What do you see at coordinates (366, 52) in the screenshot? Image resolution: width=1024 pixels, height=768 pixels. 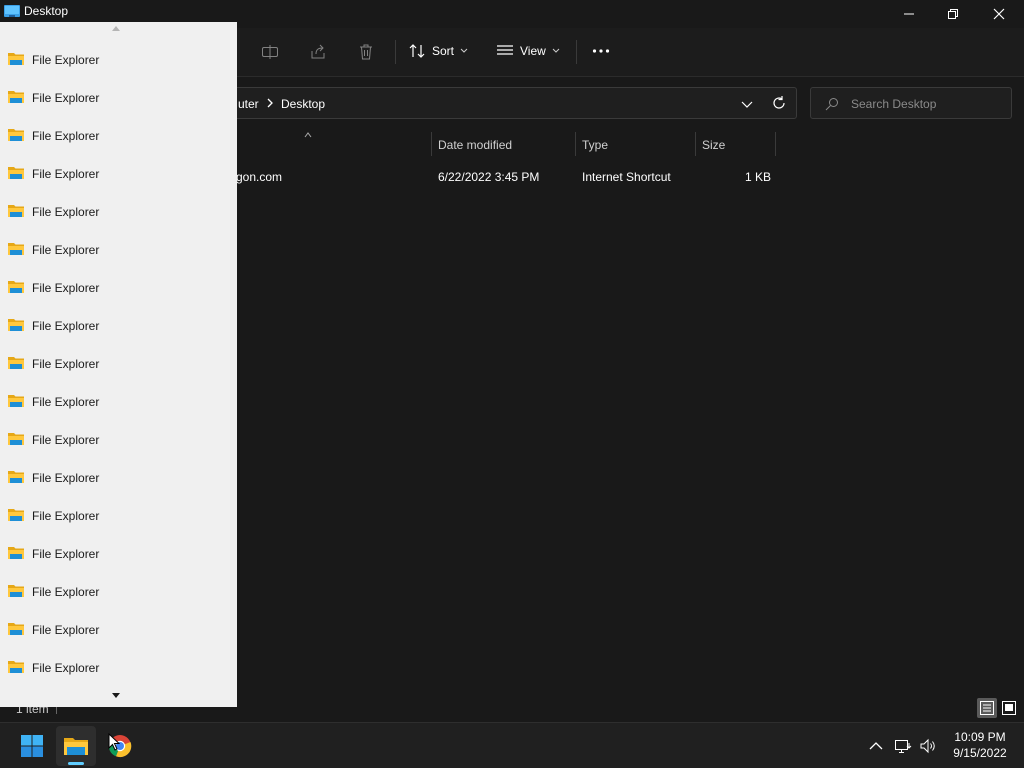 I see `delete-icon` at bounding box center [366, 52].